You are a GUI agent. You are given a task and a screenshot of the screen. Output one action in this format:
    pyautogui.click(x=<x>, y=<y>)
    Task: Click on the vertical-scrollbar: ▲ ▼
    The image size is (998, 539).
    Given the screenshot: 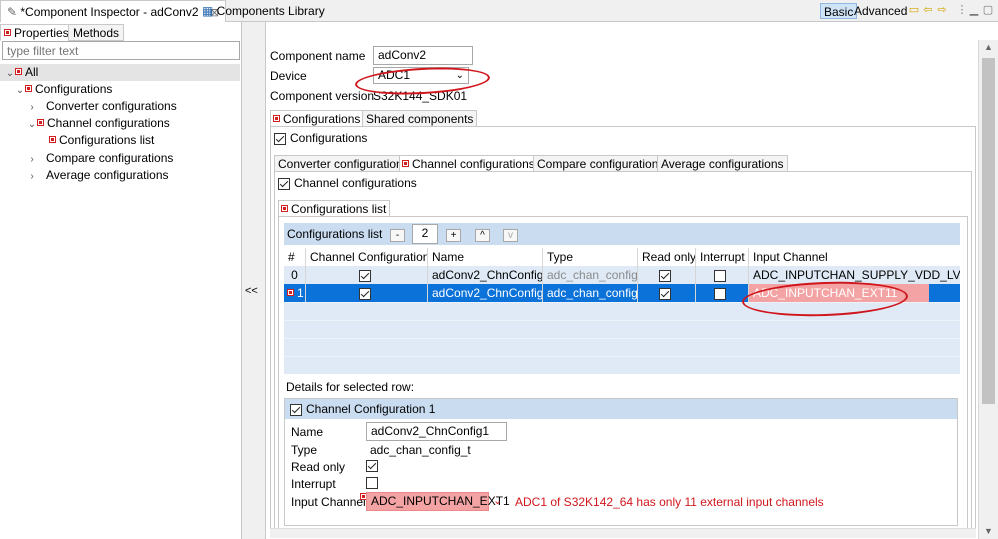 What is the action you would take?
    pyautogui.click(x=988, y=289)
    